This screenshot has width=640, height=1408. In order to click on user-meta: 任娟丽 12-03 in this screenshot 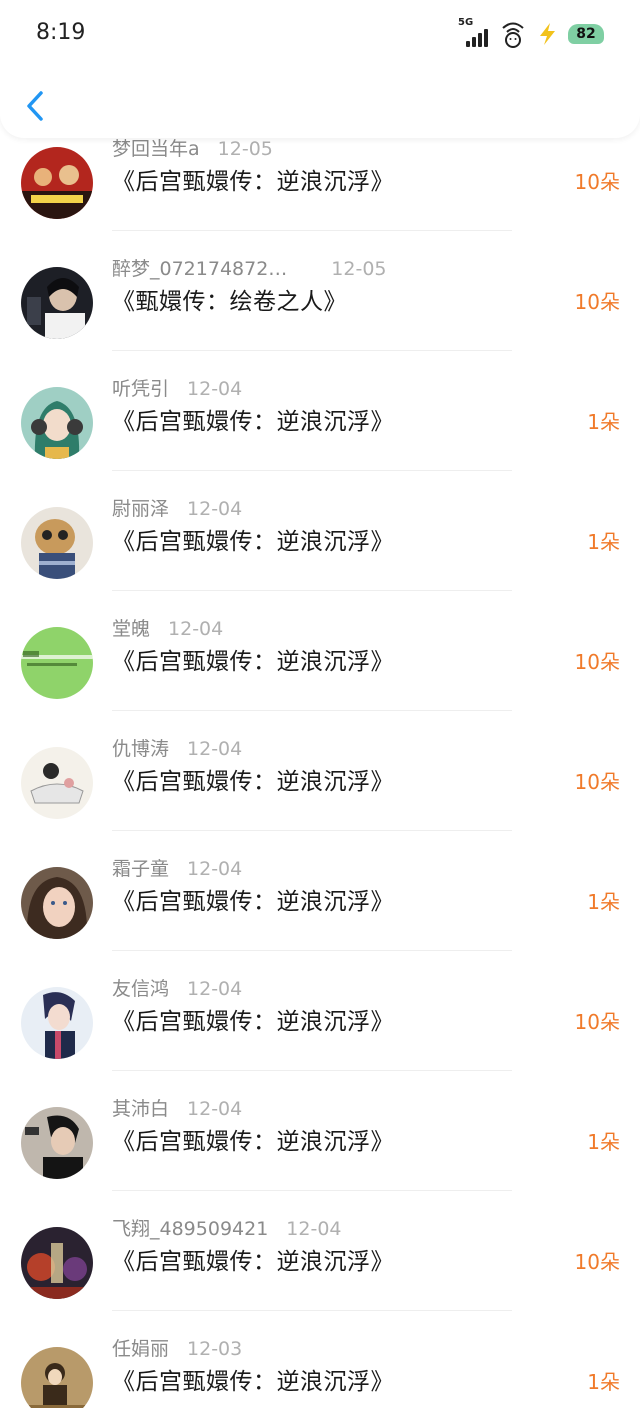, I will do `click(177, 1347)`.